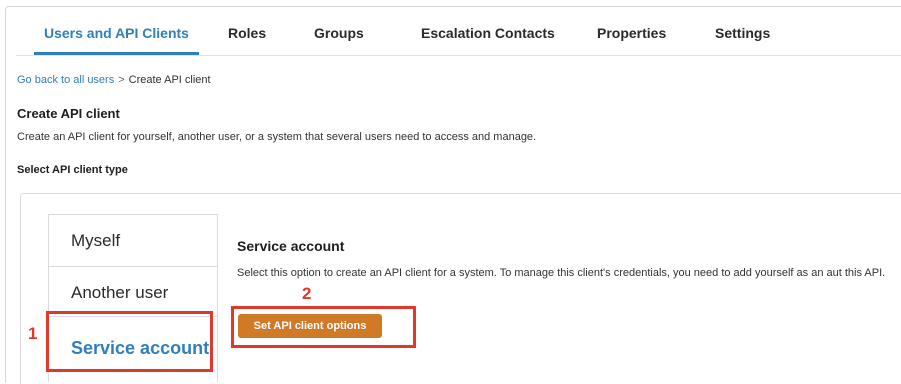  What do you see at coordinates (68, 113) in the screenshot?
I see `page-title: Create API client` at bounding box center [68, 113].